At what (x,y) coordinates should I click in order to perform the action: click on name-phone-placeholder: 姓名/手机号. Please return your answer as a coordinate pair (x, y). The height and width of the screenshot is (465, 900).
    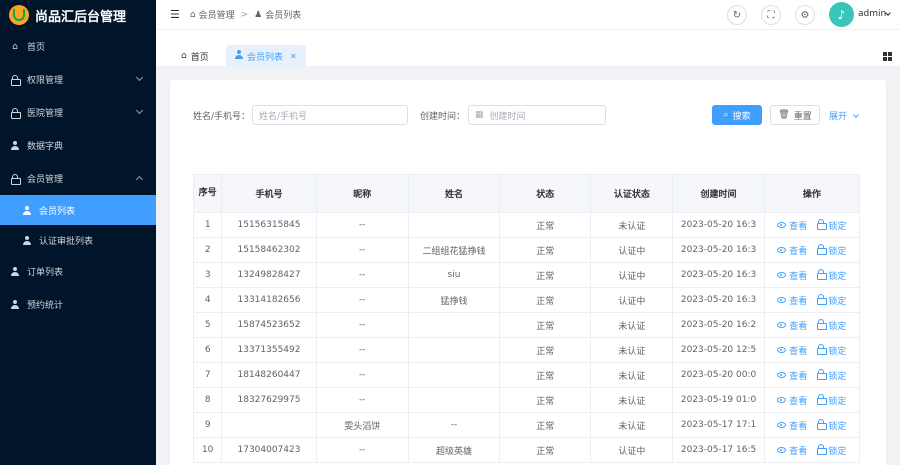
    Looking at the image, I should click on (283, 116).